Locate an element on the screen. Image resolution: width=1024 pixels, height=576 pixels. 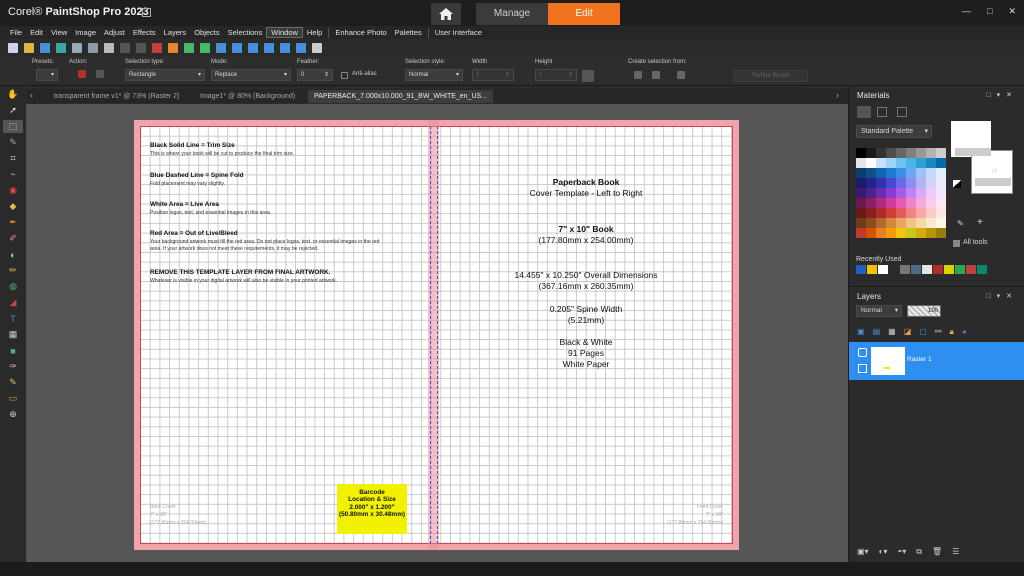
selection-style-dropdown: Normal ▾ is located at coordinates (434, 75).